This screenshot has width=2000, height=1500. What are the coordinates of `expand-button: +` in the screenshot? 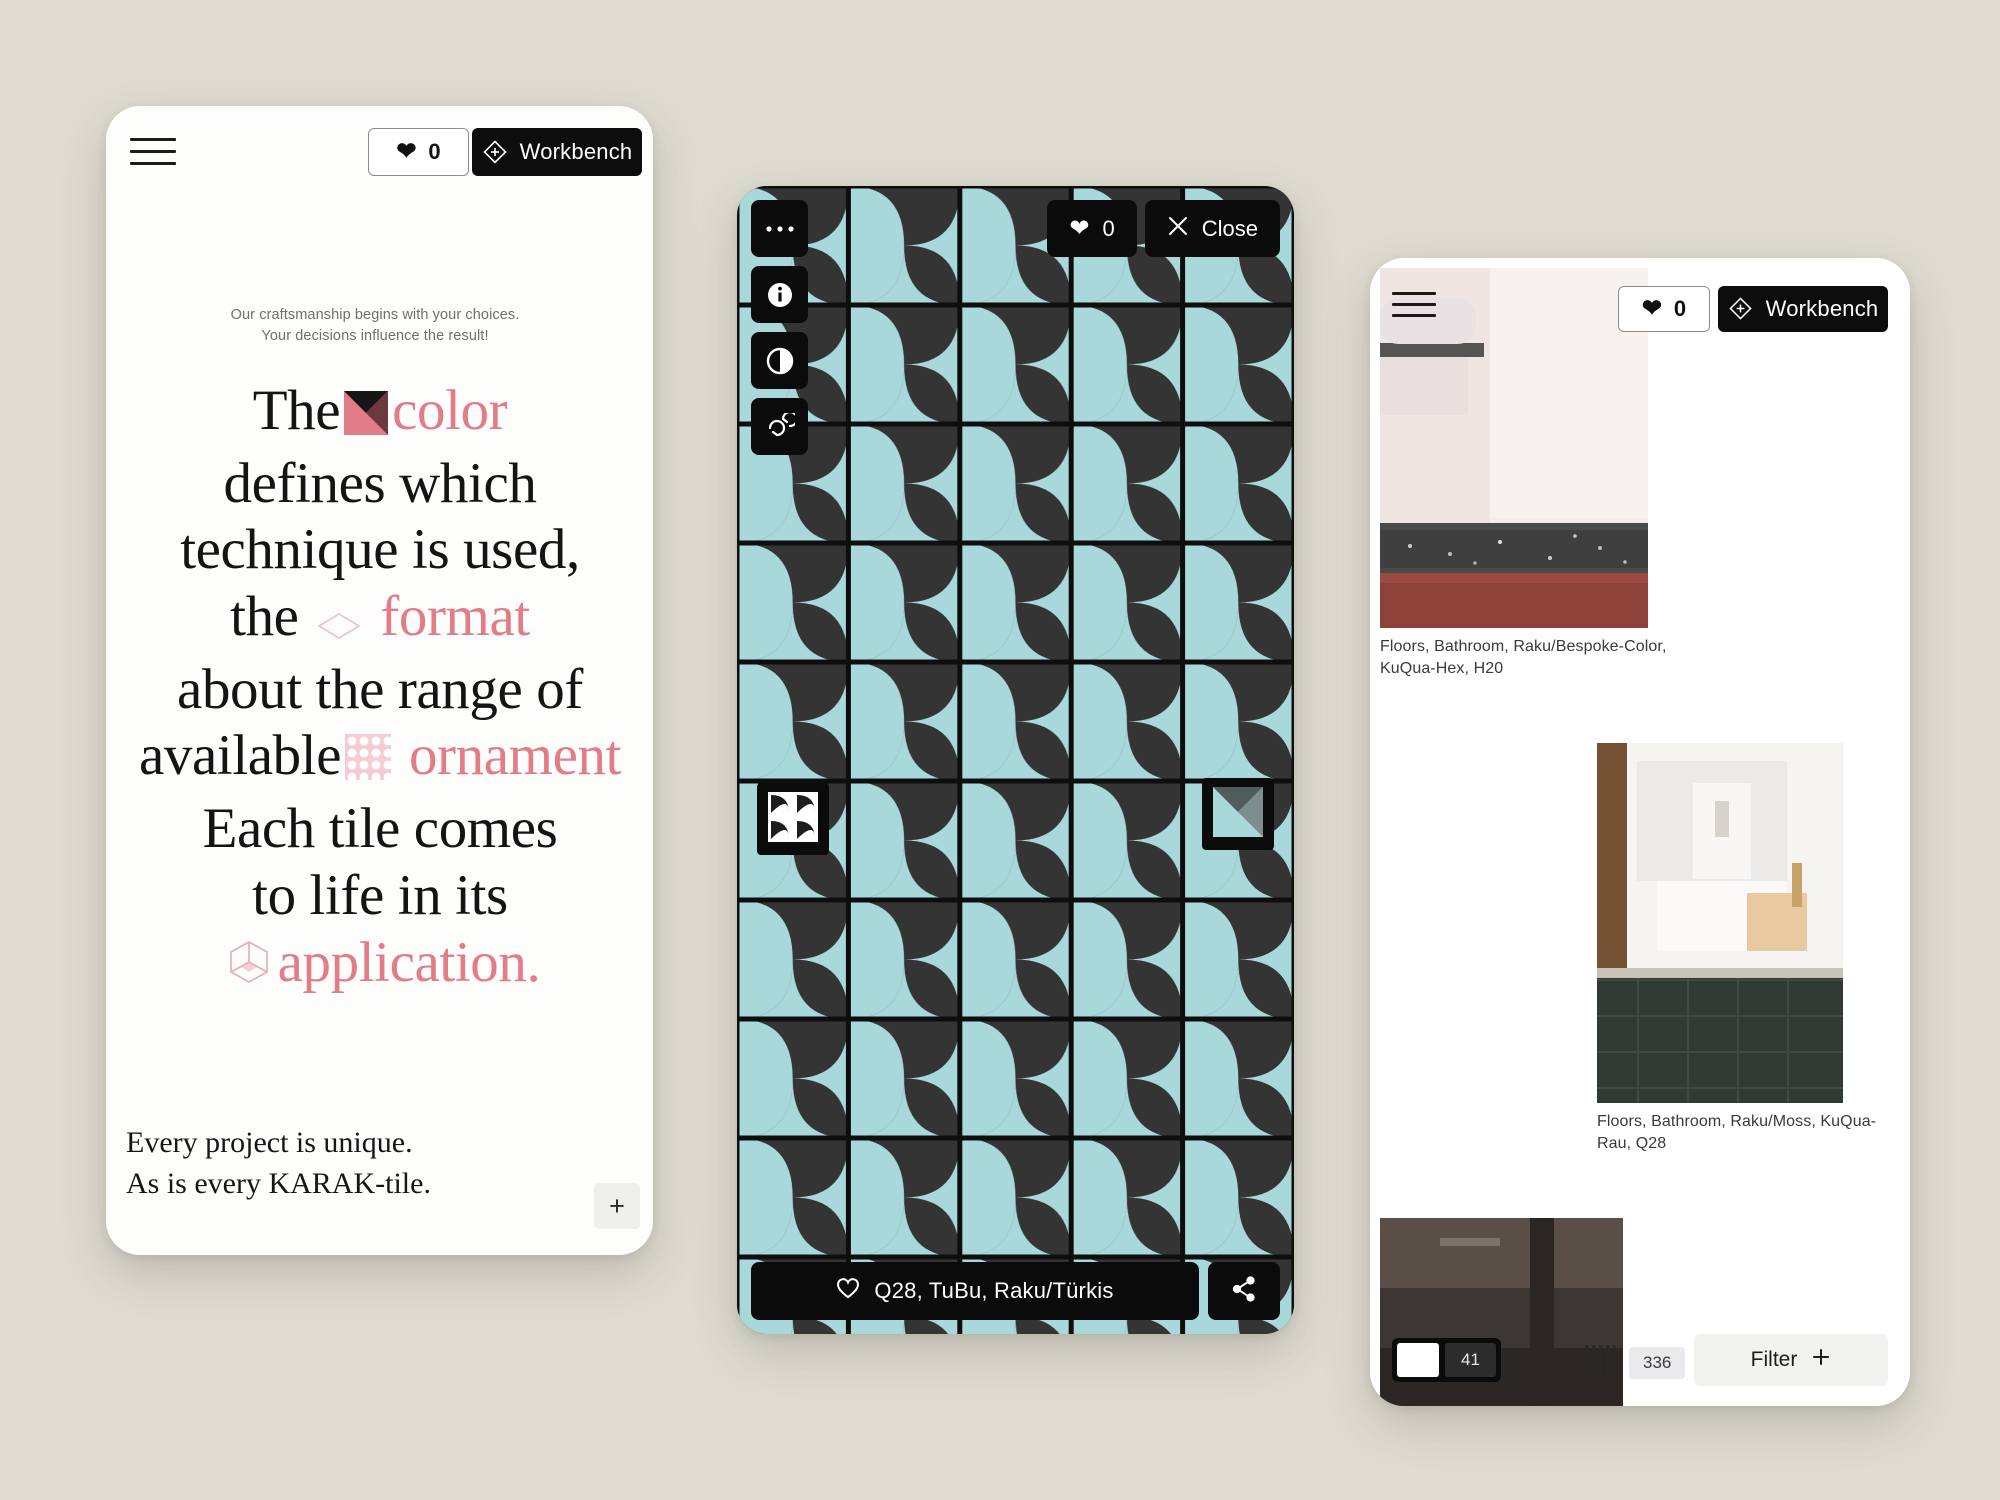 It's located at (617, 1206).